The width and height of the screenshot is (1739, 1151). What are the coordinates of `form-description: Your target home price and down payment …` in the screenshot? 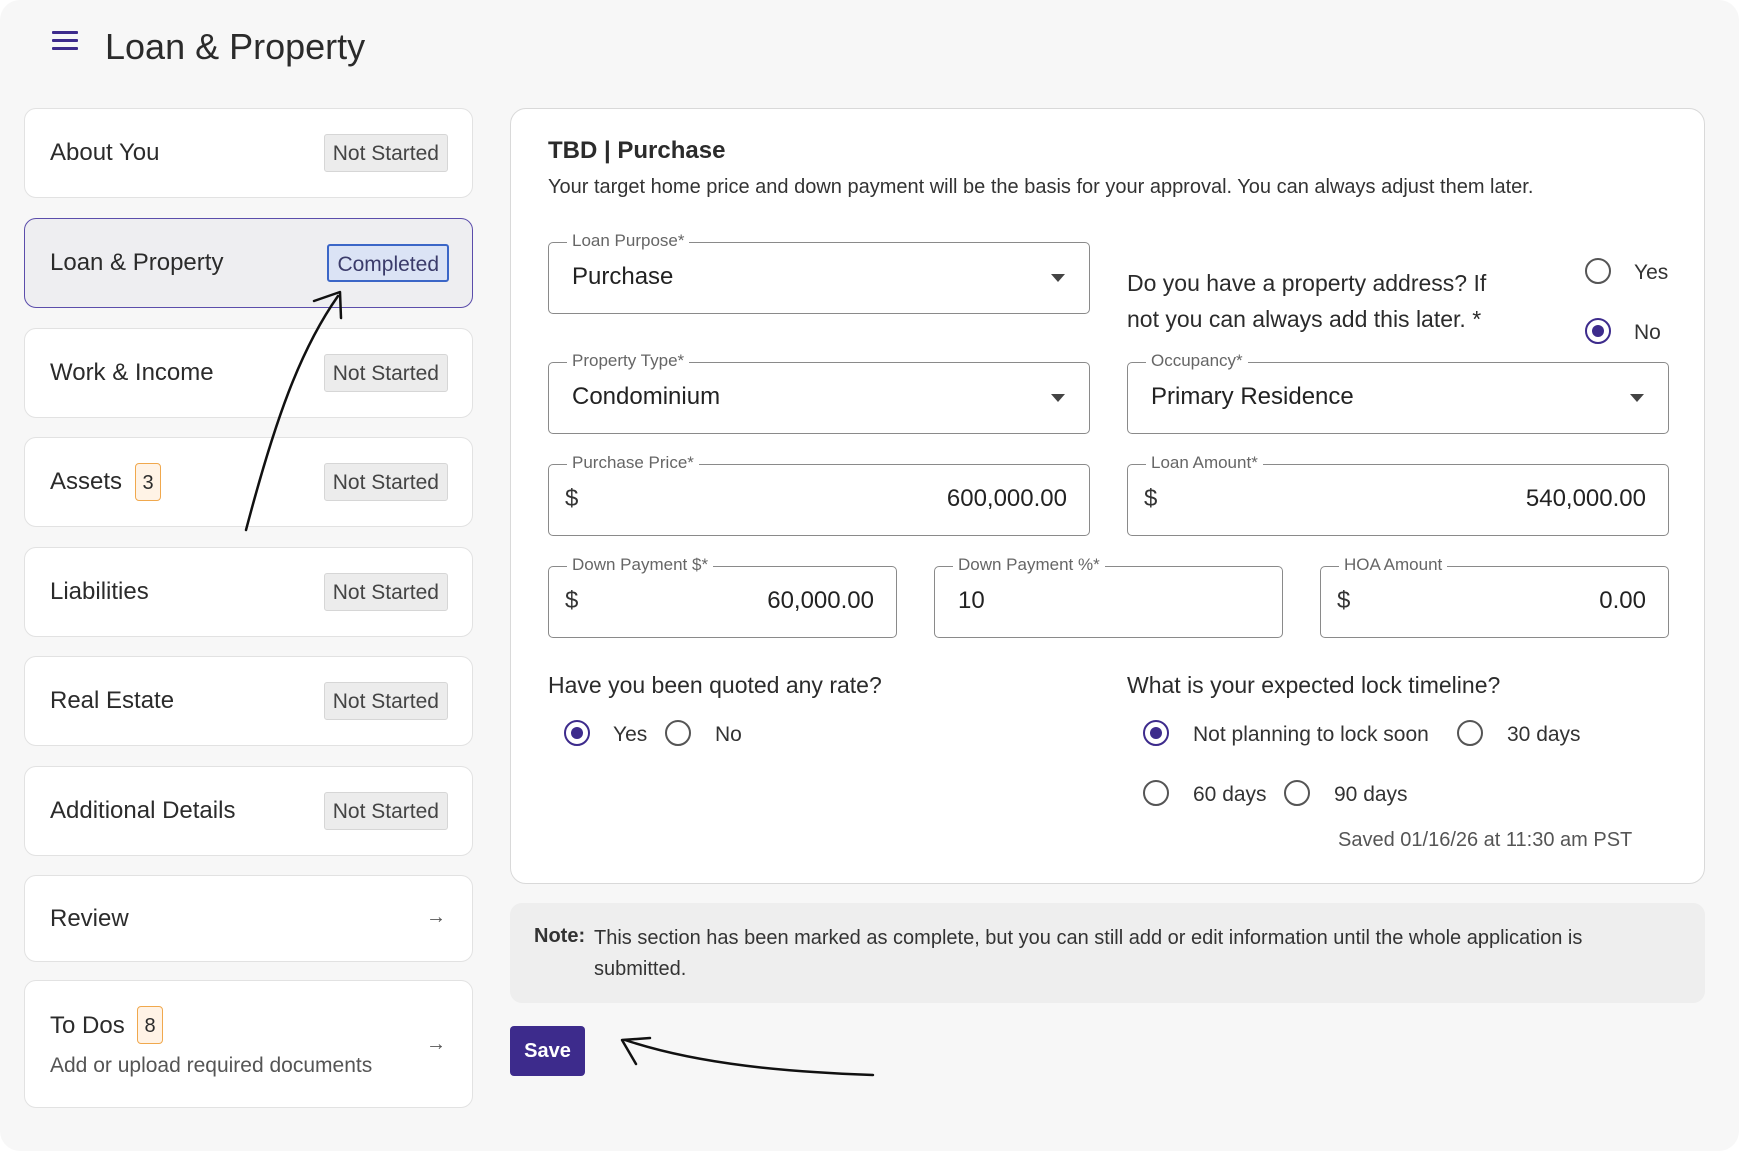 It's located at (1041, 187).